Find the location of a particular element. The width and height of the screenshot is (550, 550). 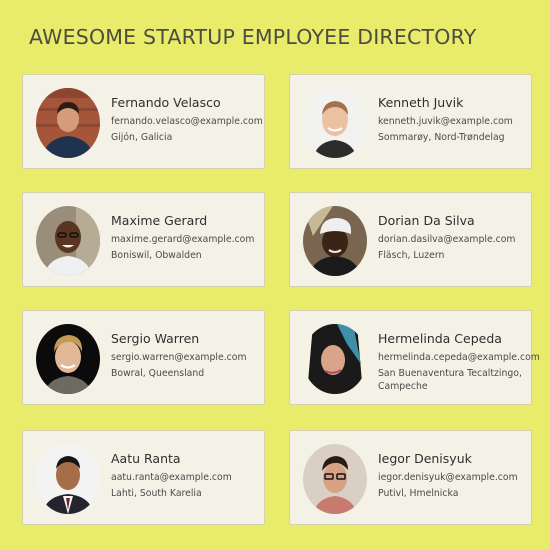

employee-email: dorian.dasilva@example.com is located at coordinates (447, 239).